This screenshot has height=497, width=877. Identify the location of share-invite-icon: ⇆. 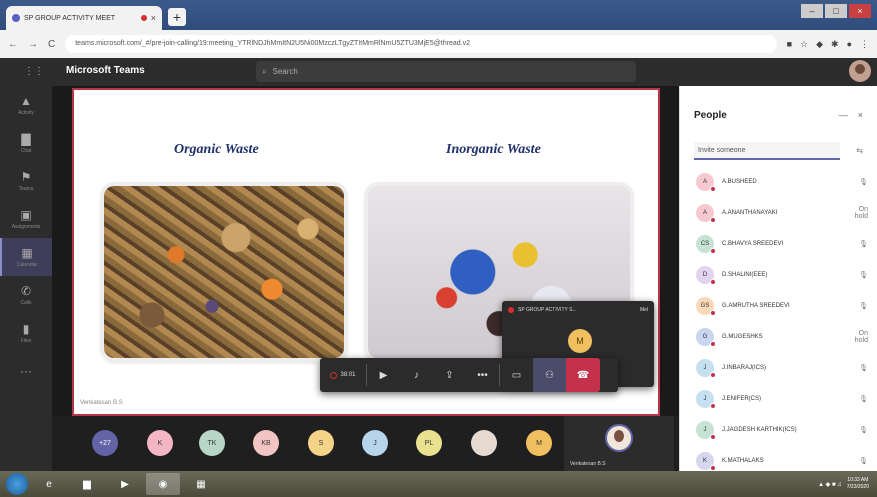
(859, 150).